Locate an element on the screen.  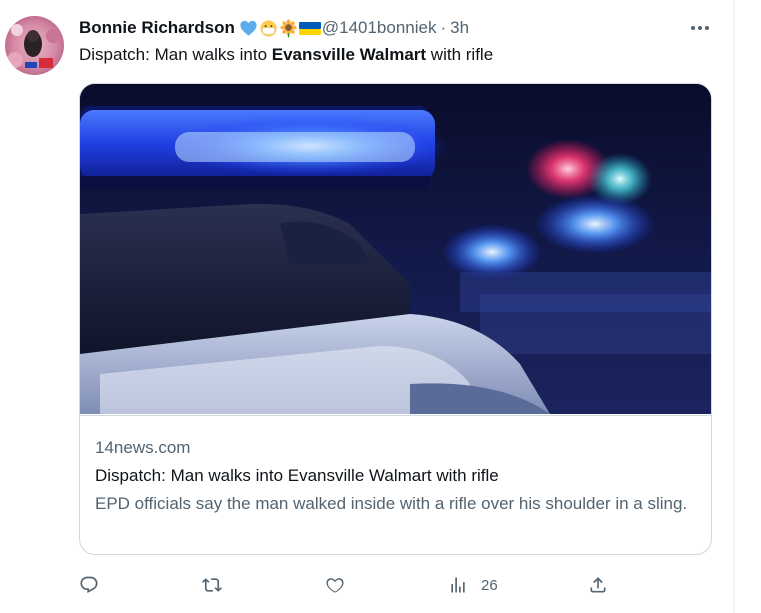
reply-button is located at coordinates (89, 585).